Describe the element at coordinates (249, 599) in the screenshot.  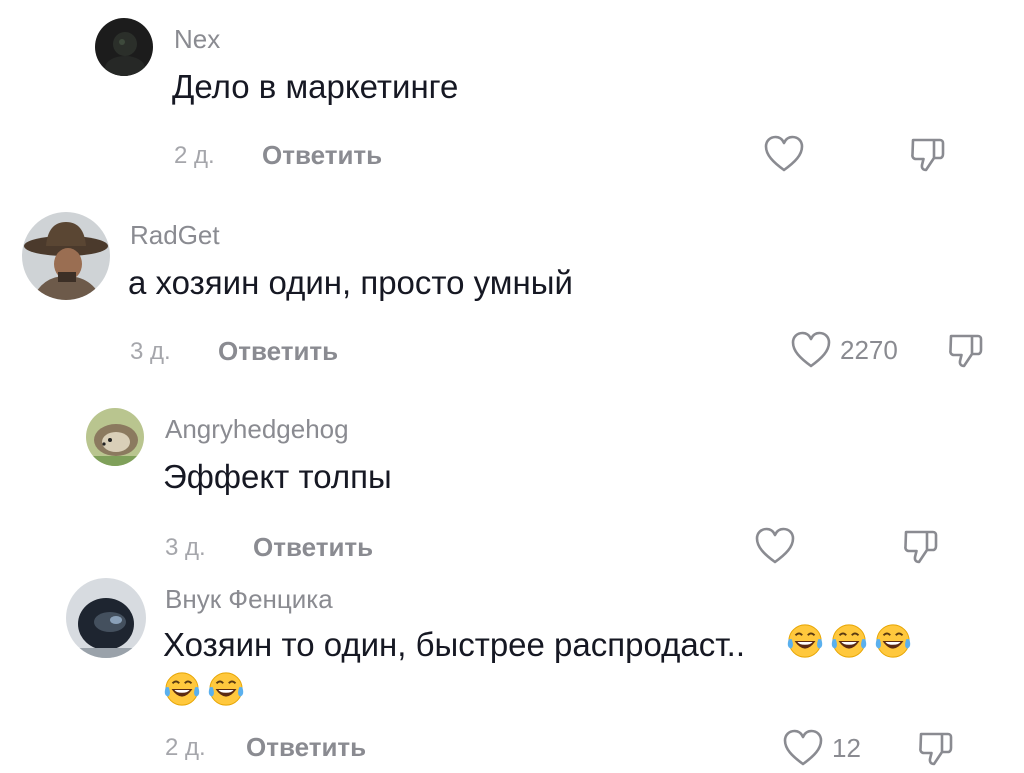
I see `comment-username: Внук Фенцика` at that location.